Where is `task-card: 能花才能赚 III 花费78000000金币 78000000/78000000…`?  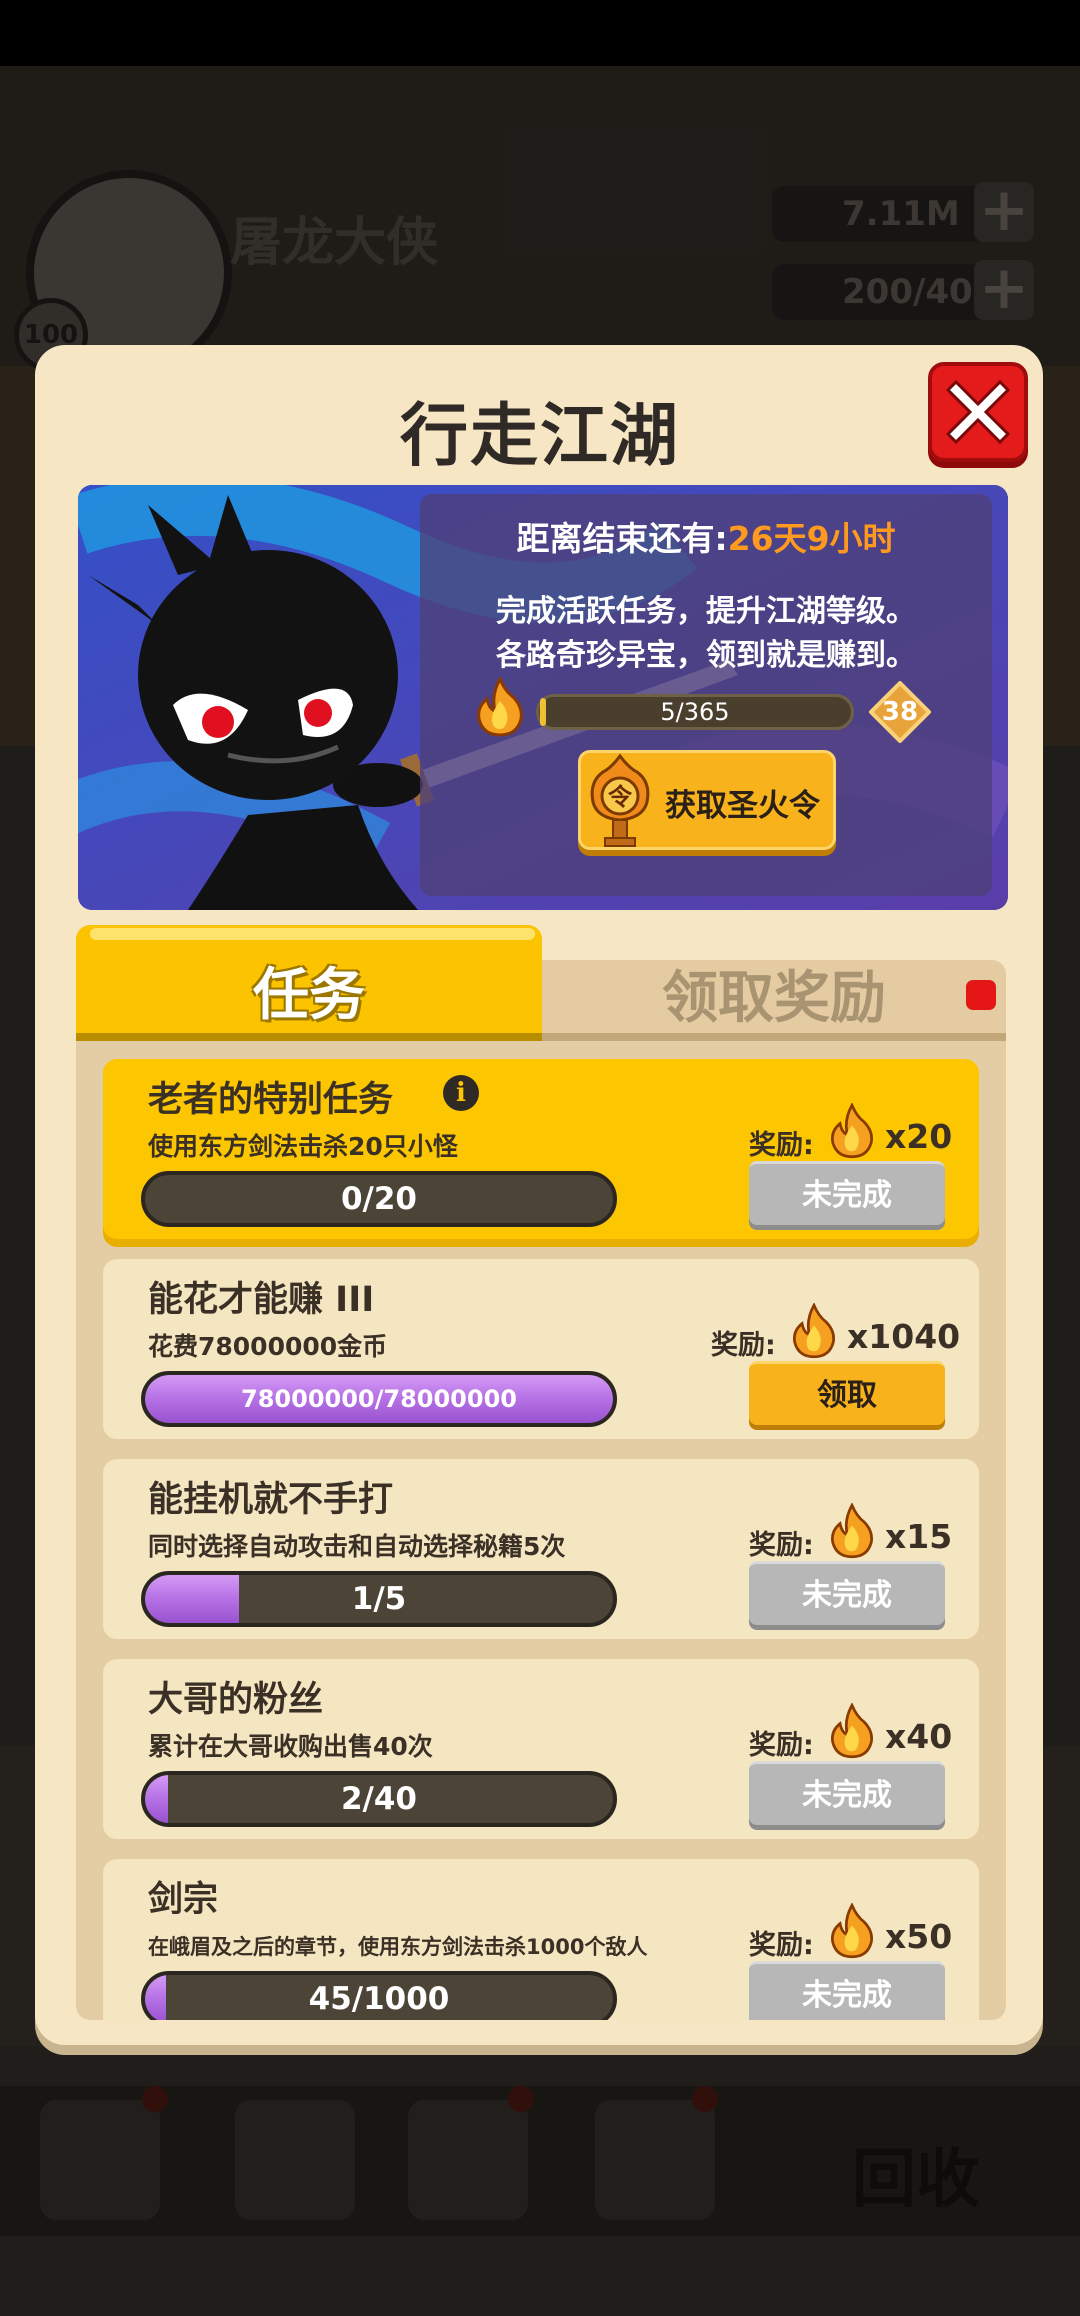
task-card: 能花才能赚 III 花费78000000金币 78000000/78000000… is located at coordinates (541, 1349).